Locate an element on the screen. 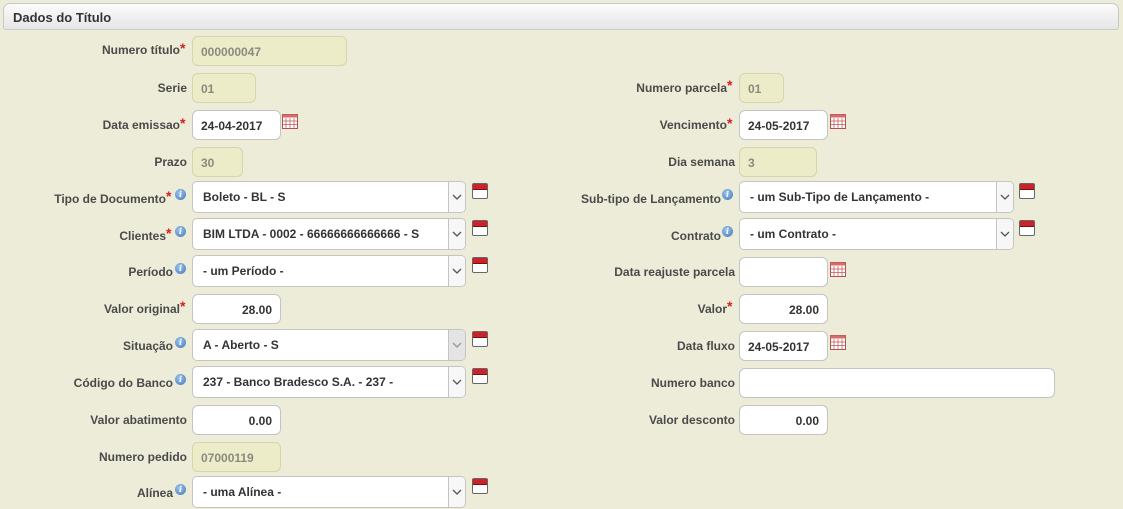 The image size is (1123, 509). data-reajuste-input is located at coordinates (783, 272).